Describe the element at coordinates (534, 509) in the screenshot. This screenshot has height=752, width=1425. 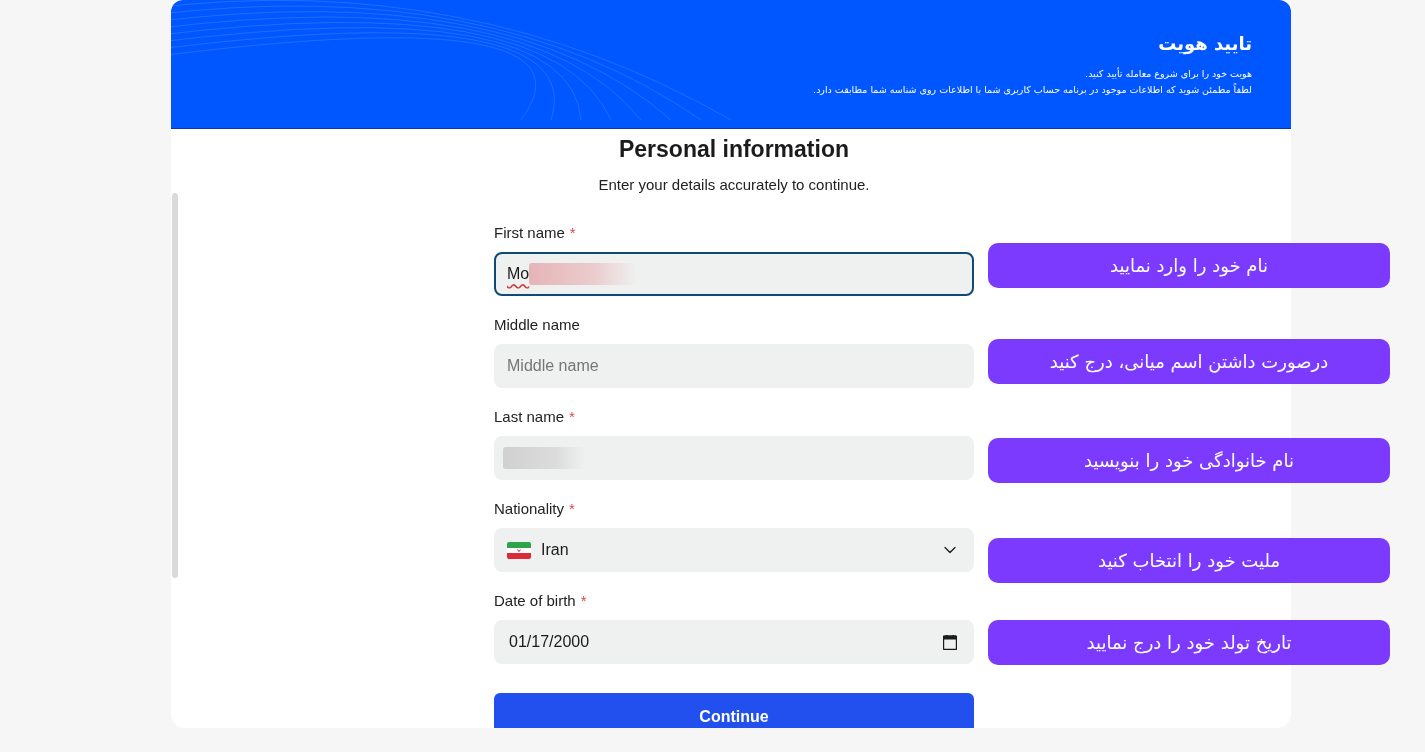
I see `field-label: Nationality *` at that location.